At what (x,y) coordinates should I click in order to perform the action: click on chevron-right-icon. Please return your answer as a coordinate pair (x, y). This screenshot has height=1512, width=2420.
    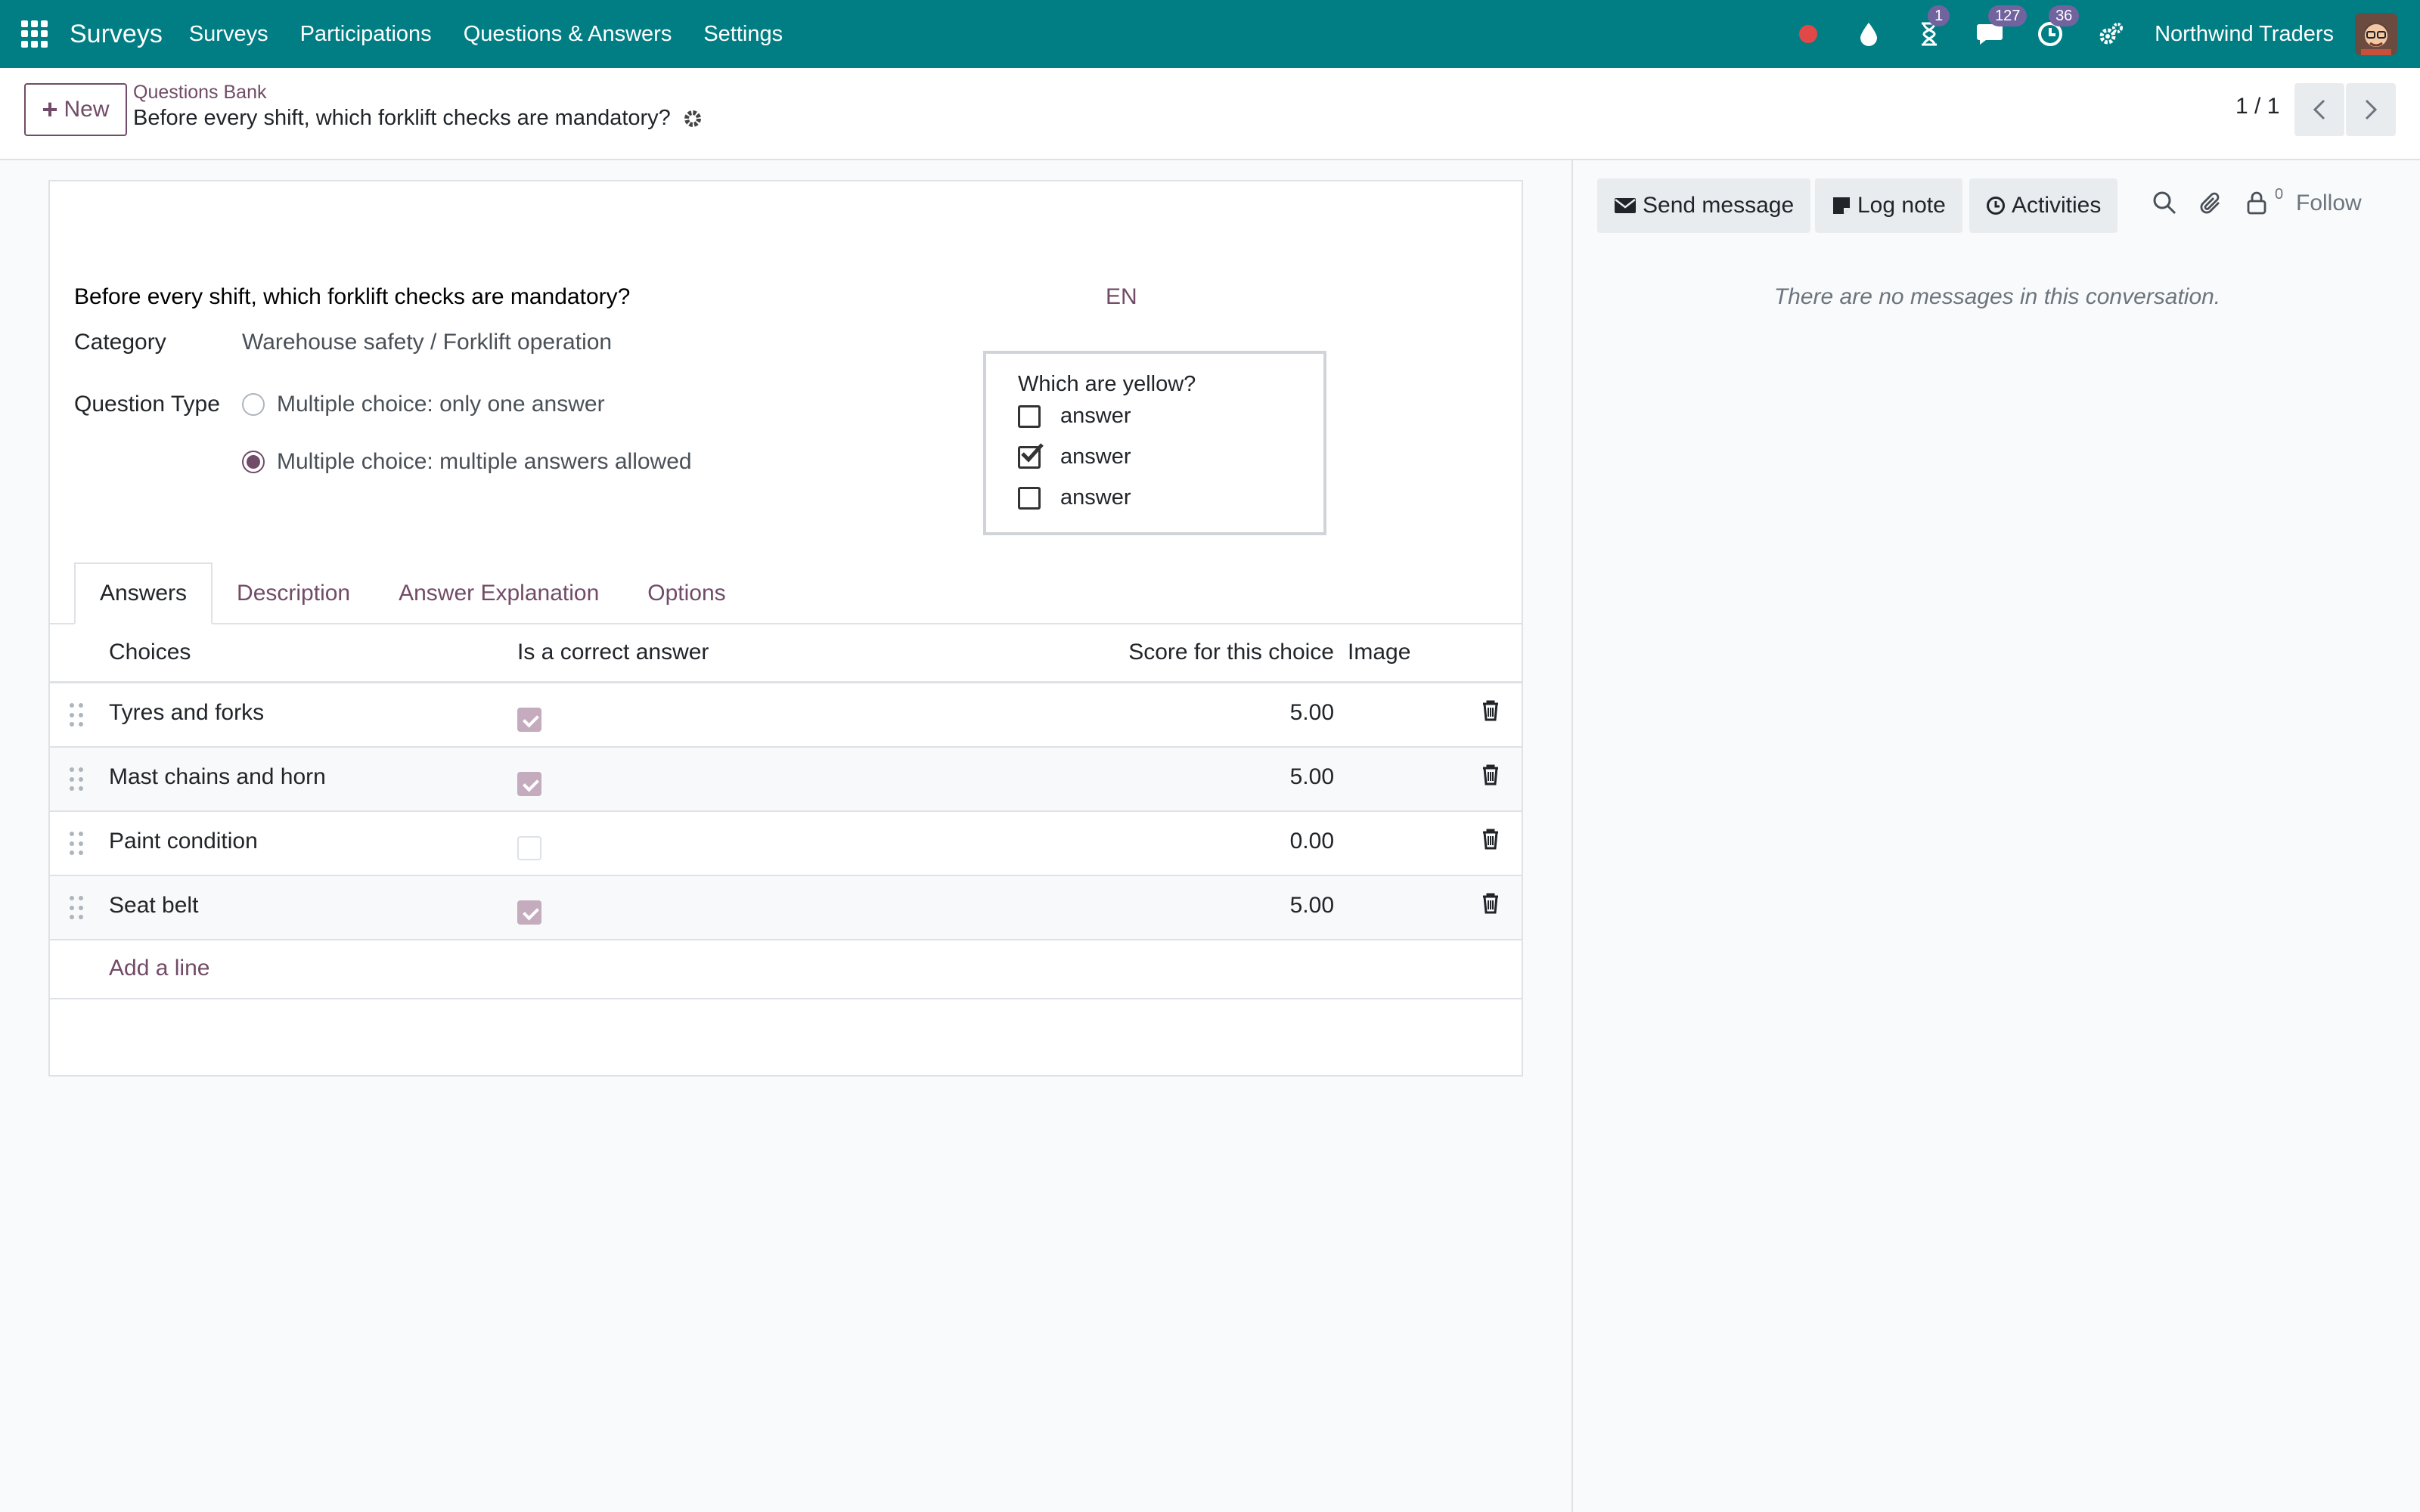
    Looking at the image, I should click on (2371, 109).